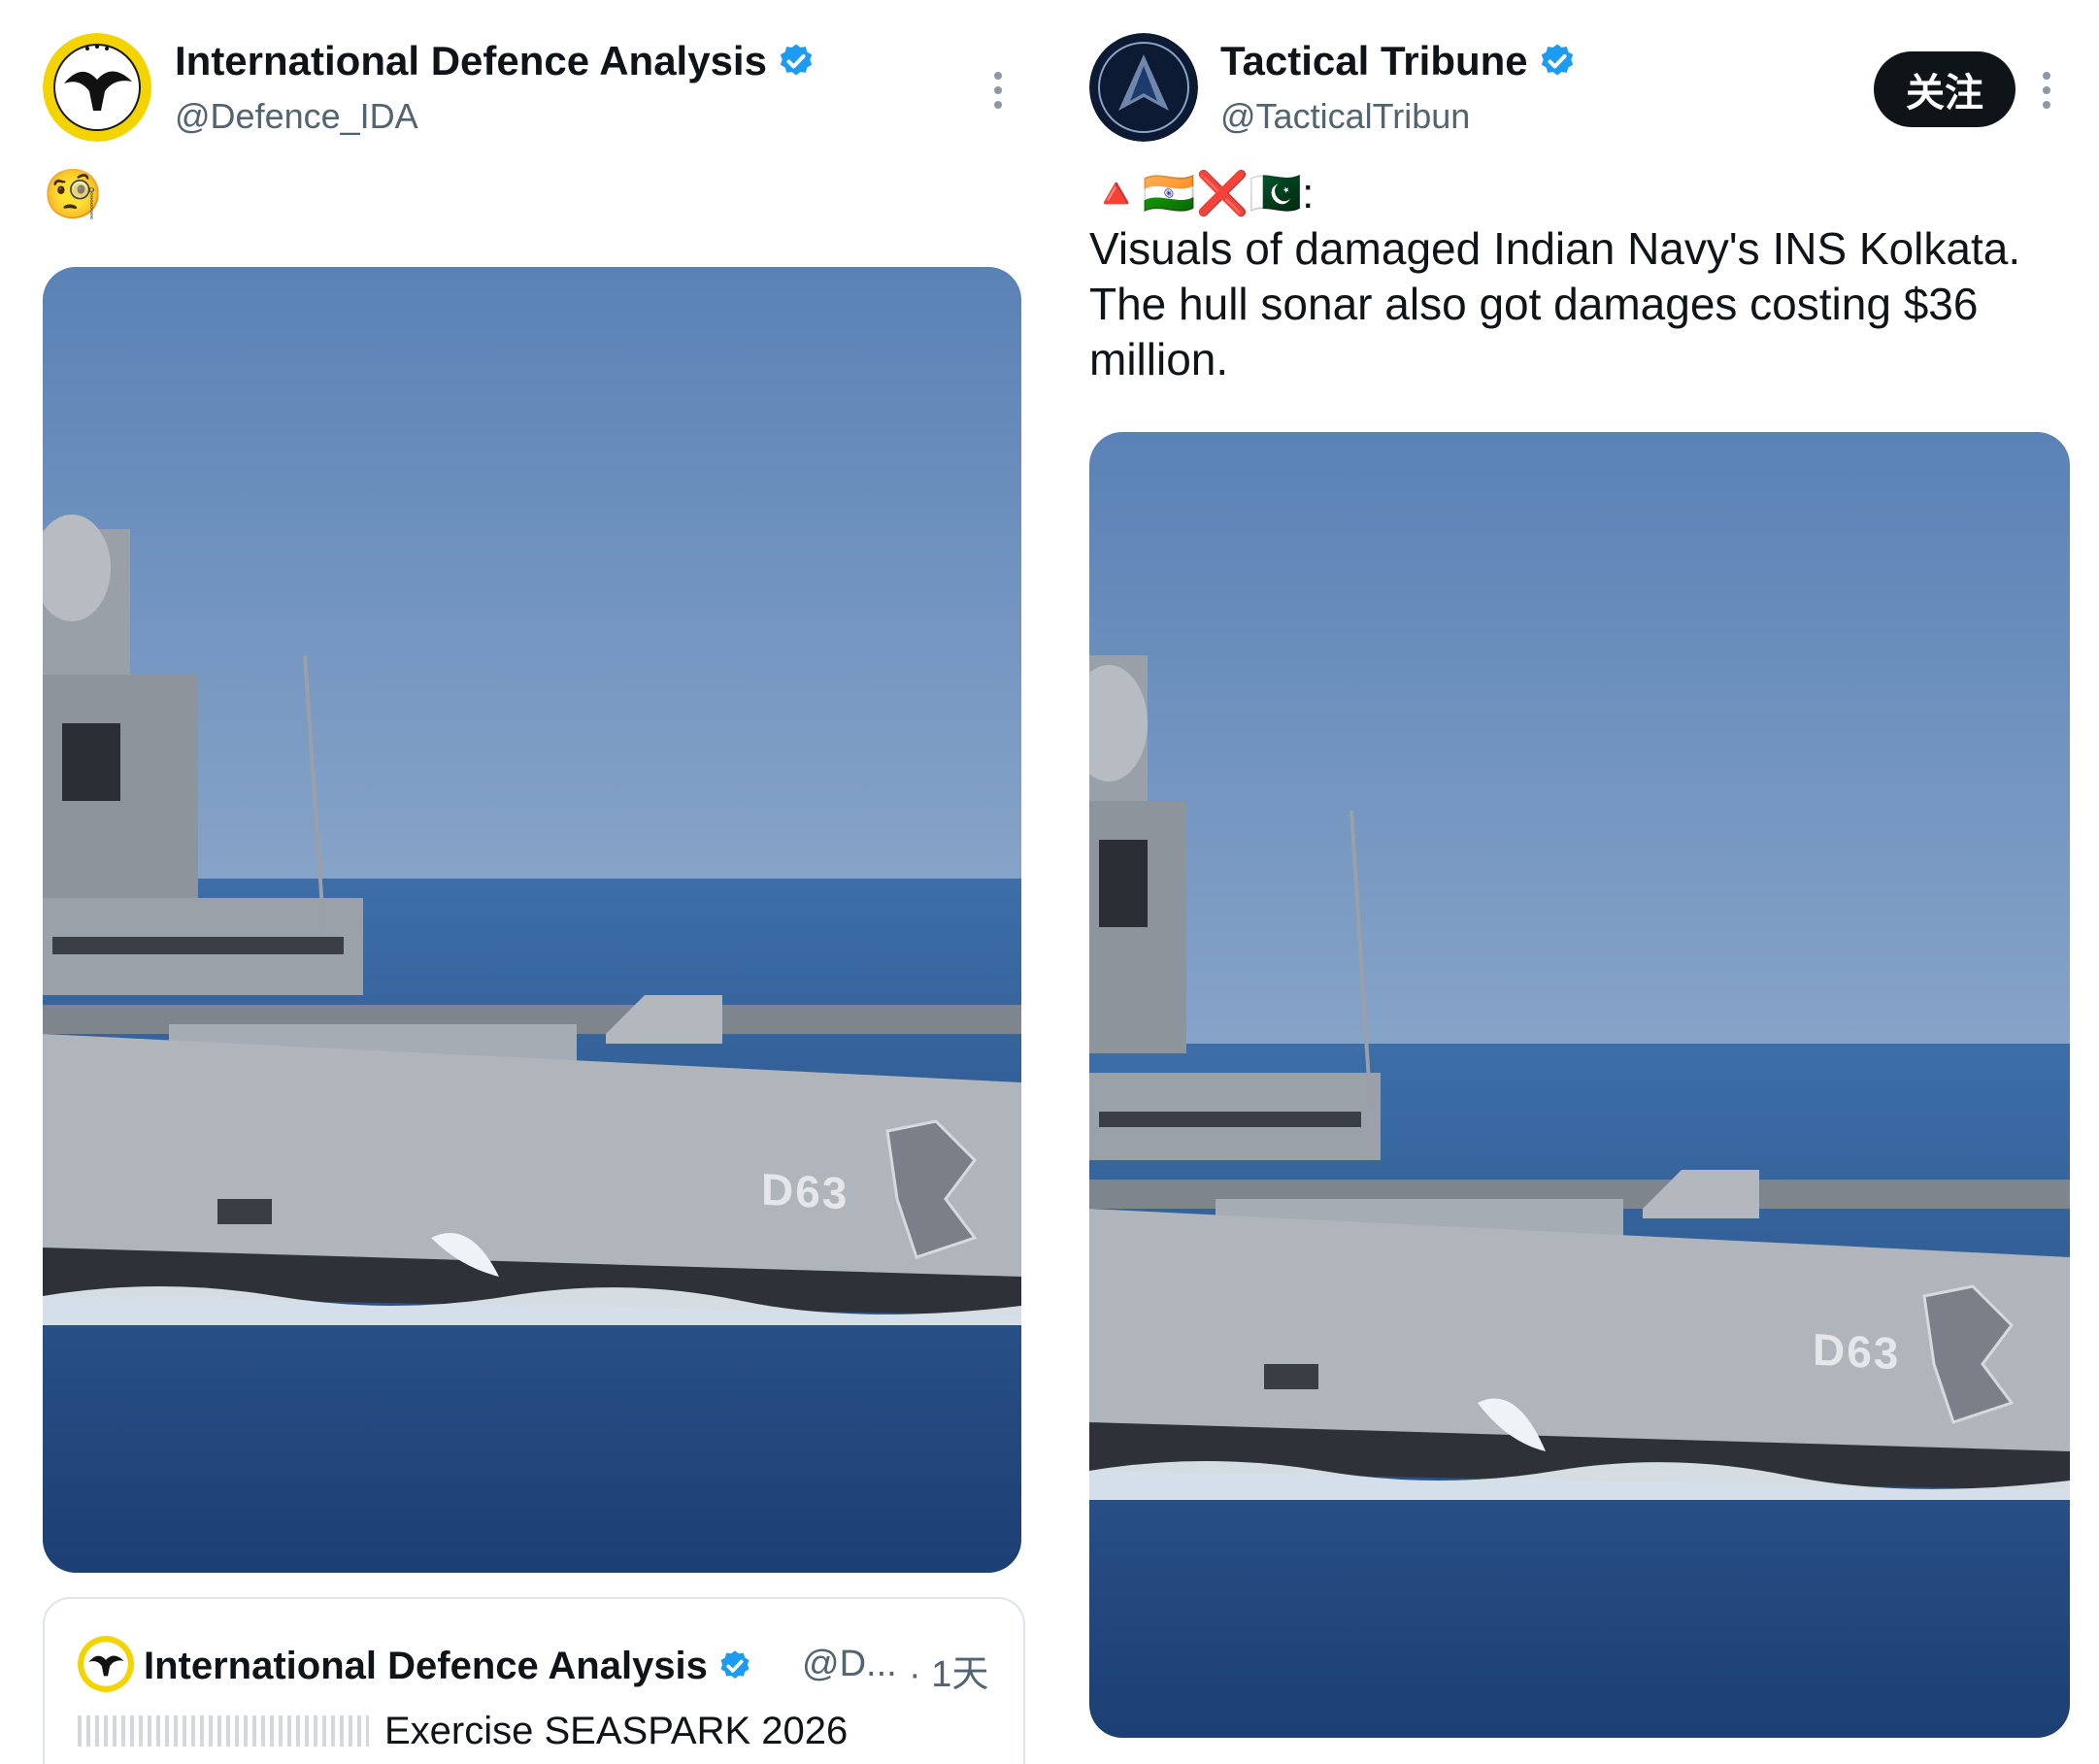 This screenshot has width=2099, height=1764. I want to click on quote-text-redacted, so click(223, 1731).